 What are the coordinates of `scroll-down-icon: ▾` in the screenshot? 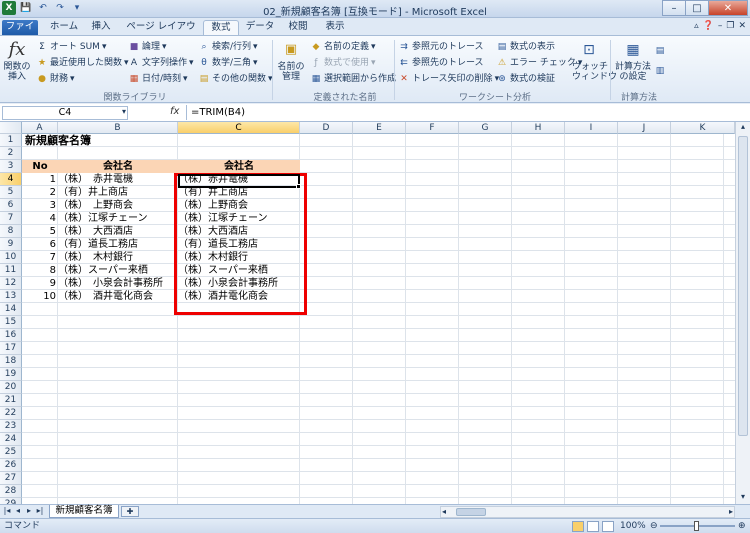 It's located at (743, 498).